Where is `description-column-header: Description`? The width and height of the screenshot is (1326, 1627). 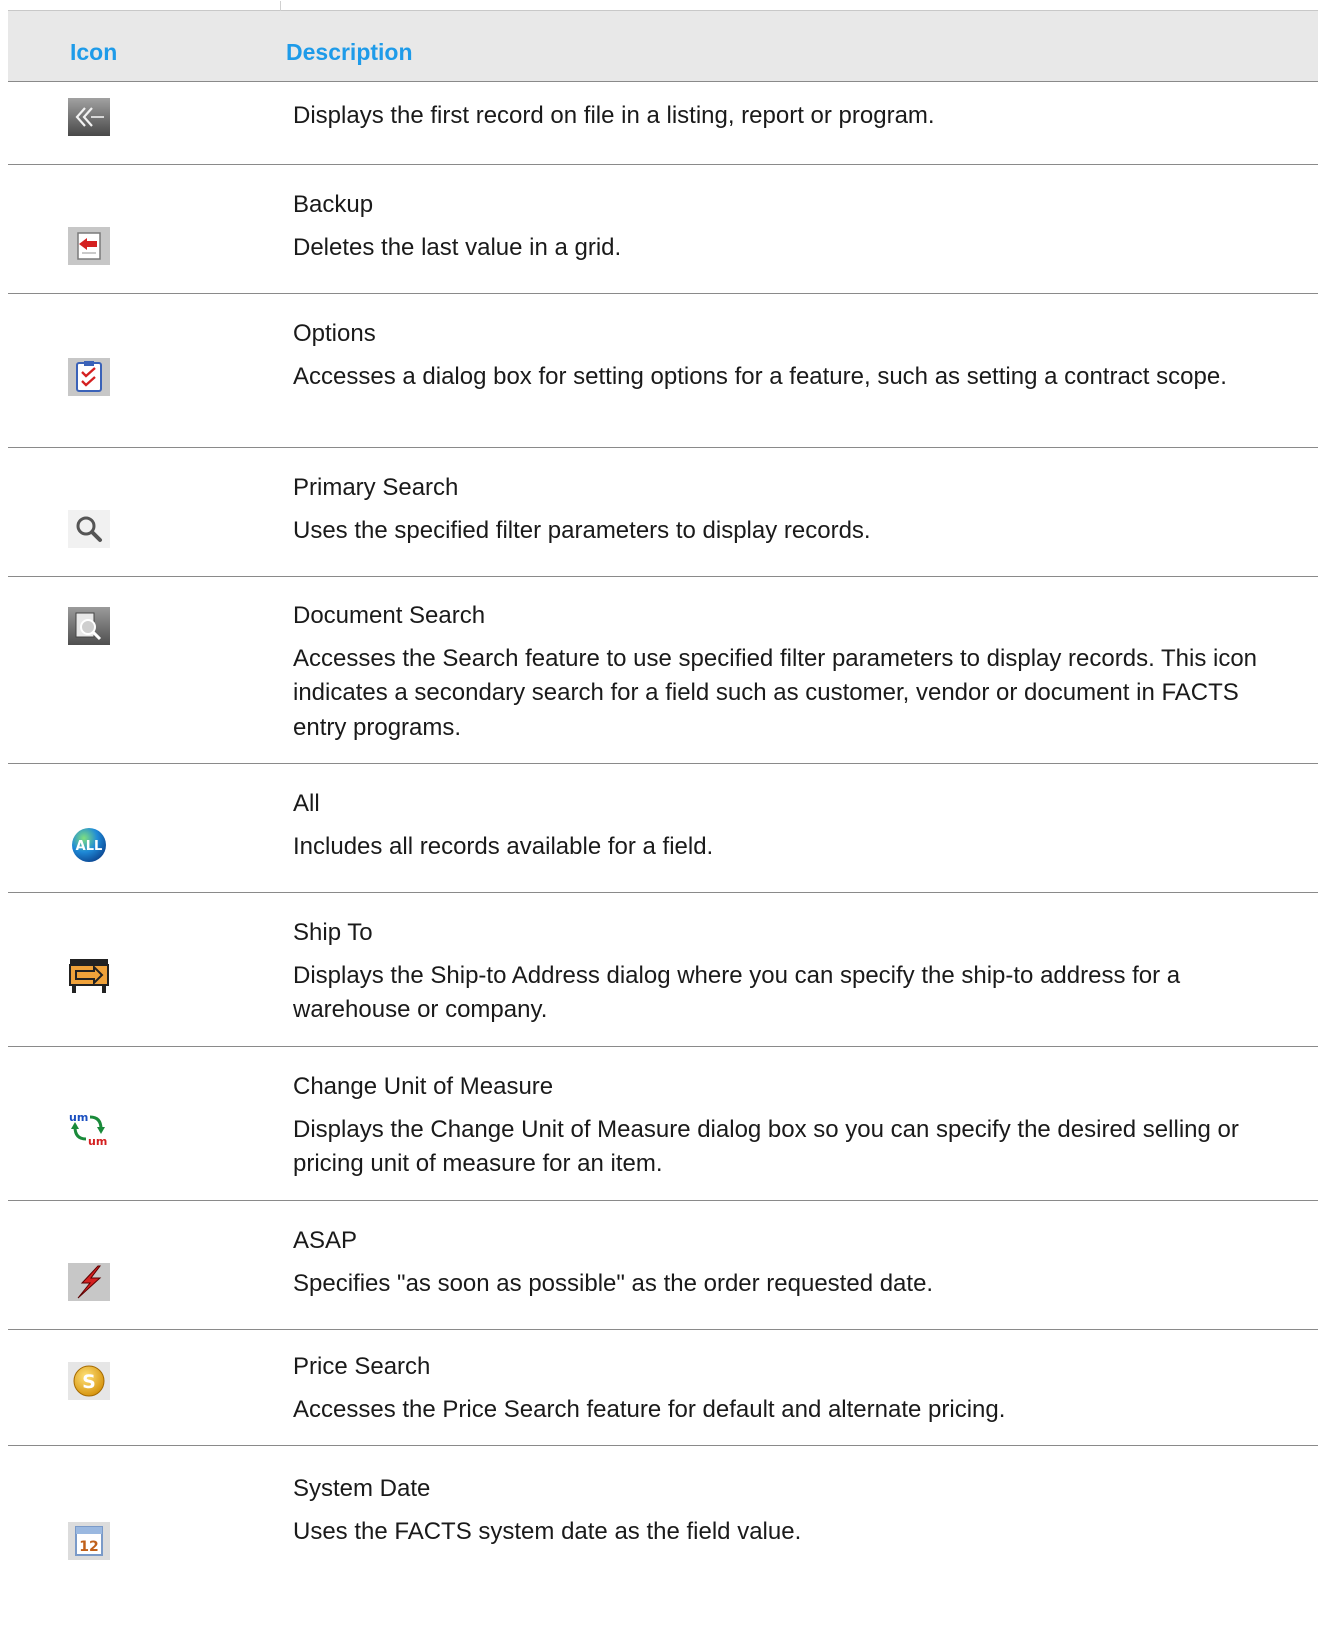
description-column-header: Description is located at coordinates (349, 52).